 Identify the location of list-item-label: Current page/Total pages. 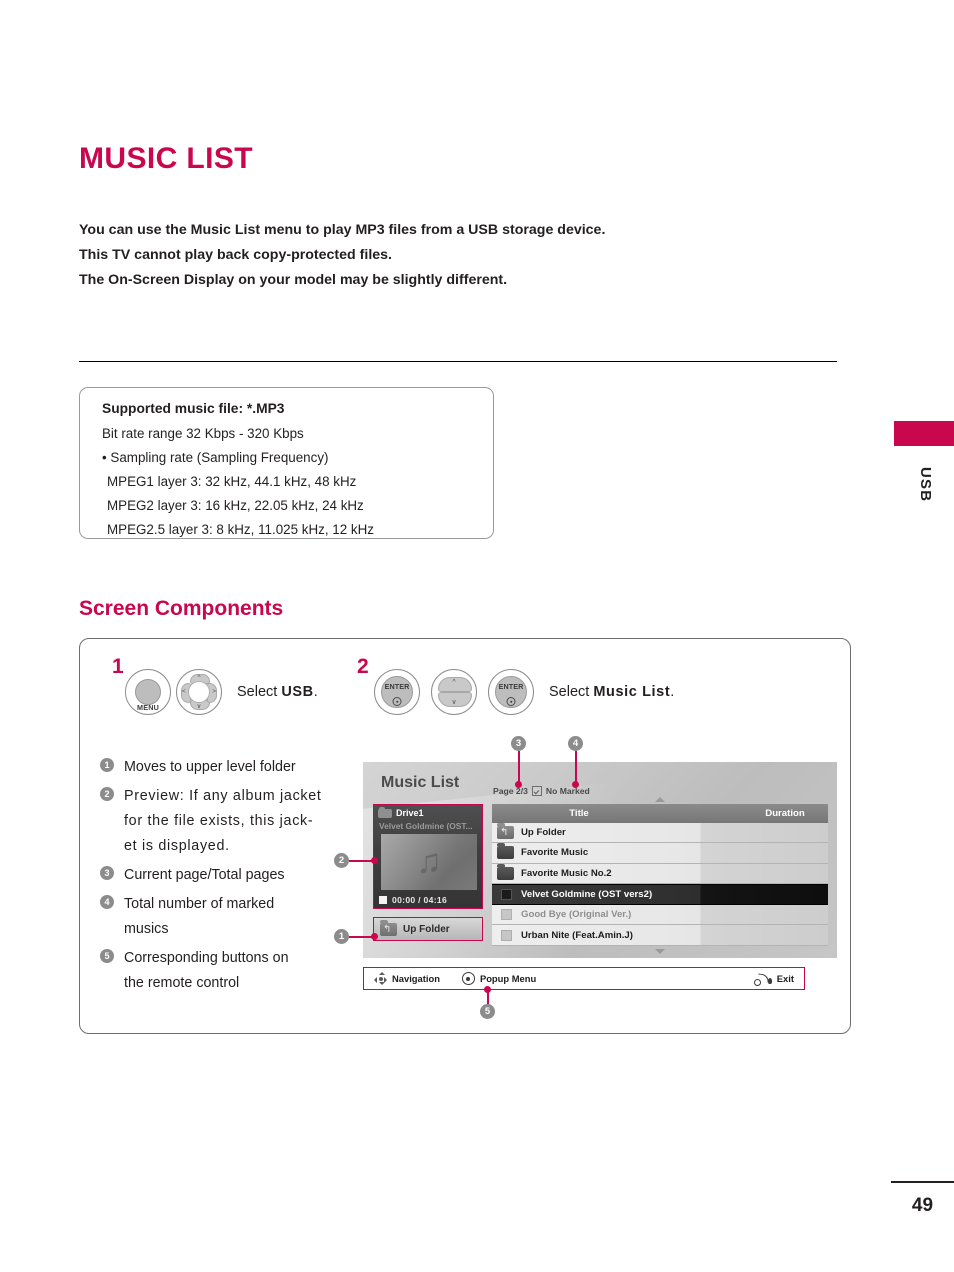
(204, 875).